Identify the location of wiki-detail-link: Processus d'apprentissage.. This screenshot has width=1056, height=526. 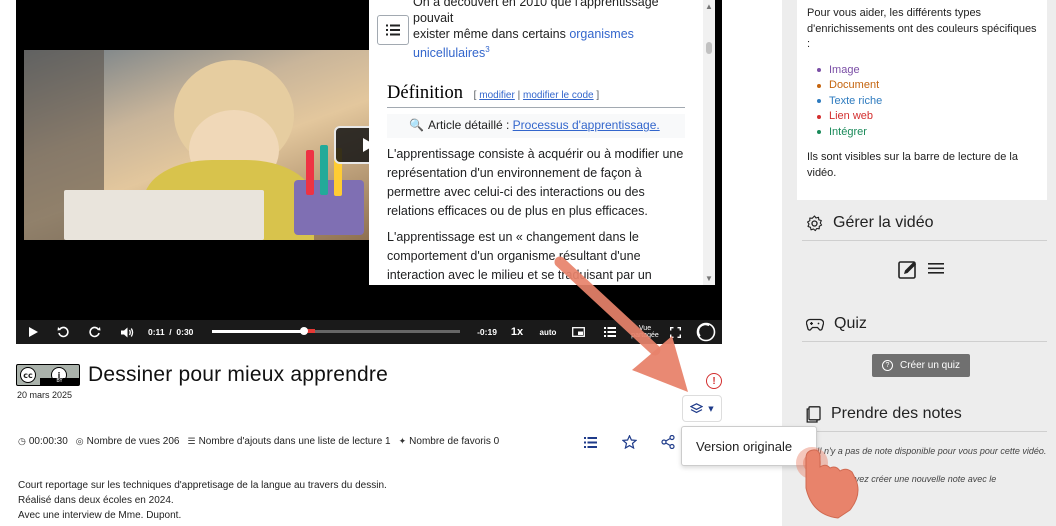
(586, 125).